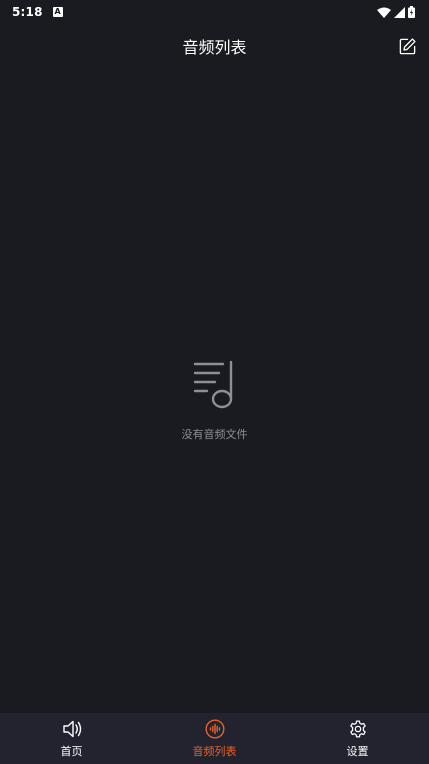 The width and height of the screenshot is (429, 764). Describe the element at coordinates (214, 434) in the screenshot. I see `empty-message: 没有音频文件` at that location.